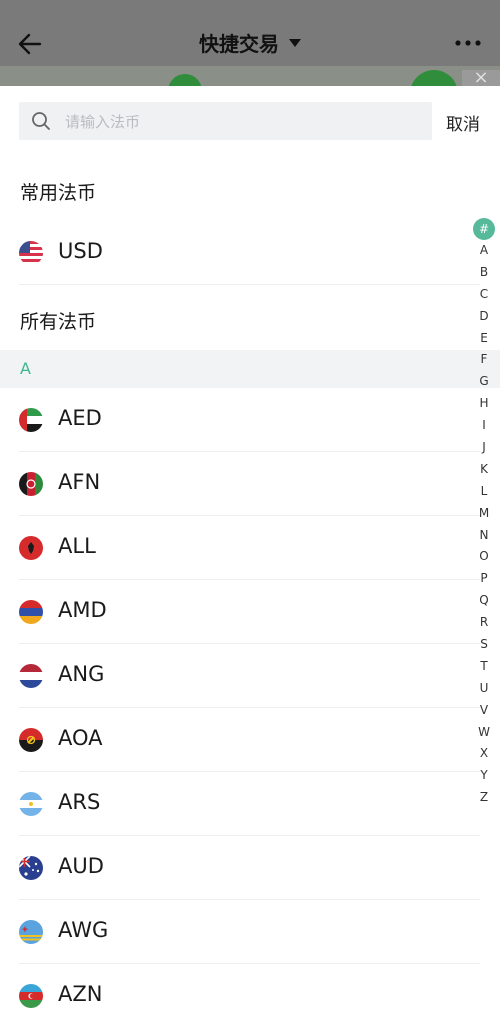  What do you see at coordinates (240, 122) in the screenshot?
I see `search-input` at bounding box center [240, 122].